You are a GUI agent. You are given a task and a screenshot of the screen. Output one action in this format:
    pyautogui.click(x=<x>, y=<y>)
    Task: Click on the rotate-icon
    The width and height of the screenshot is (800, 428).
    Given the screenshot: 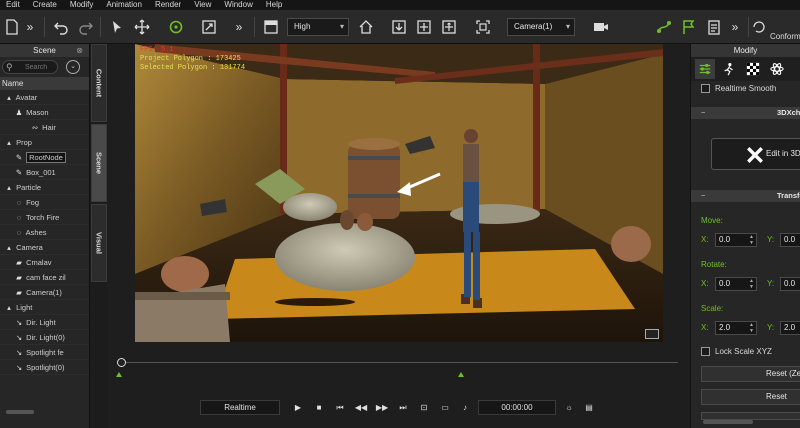 What is the action you would take?
    pyautogui.click(x=176, y=27)
    